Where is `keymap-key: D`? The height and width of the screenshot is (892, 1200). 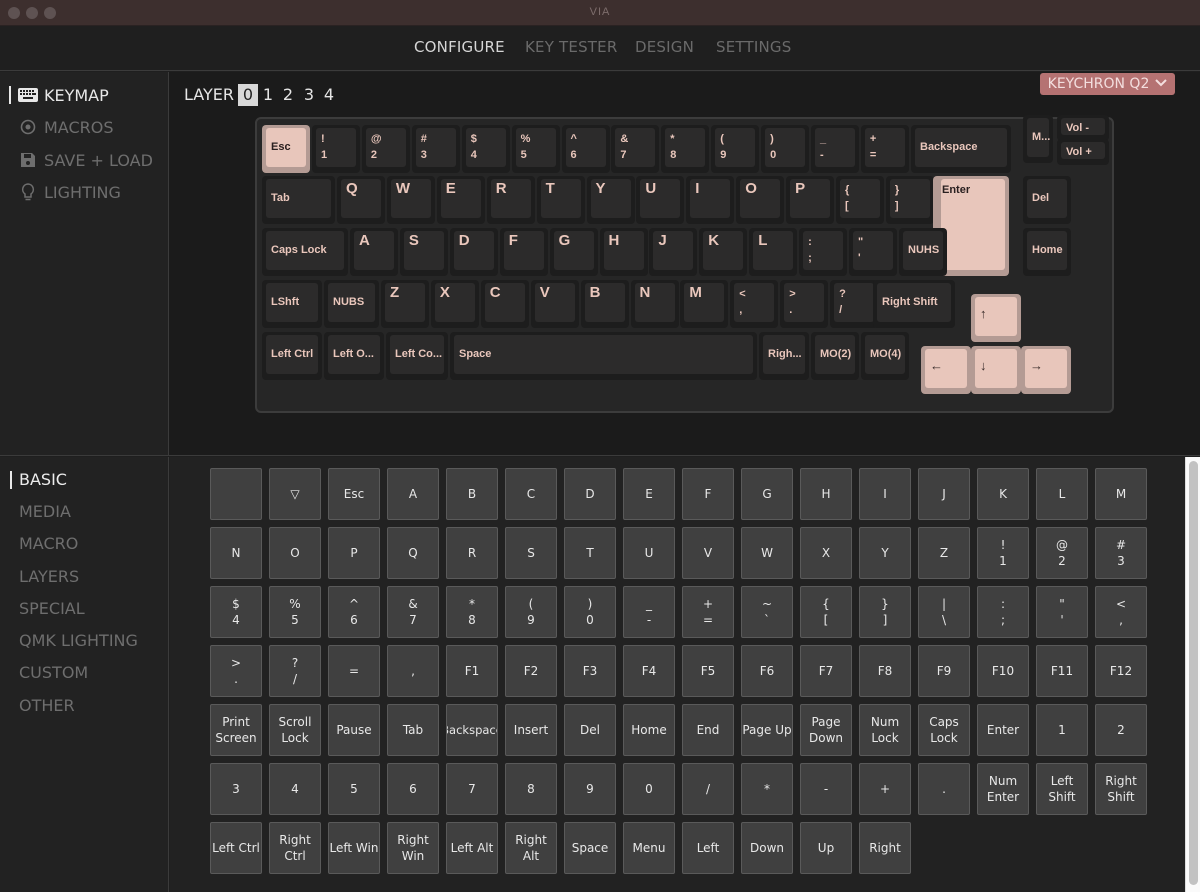 keymap-key: D is located at coordinates (473, 252).